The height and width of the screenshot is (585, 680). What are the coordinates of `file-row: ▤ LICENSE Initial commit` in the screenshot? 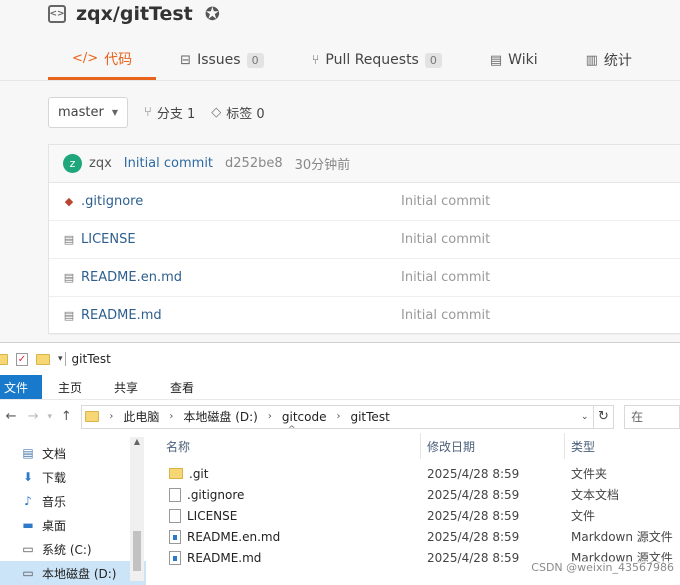 It's located at (364, 240).